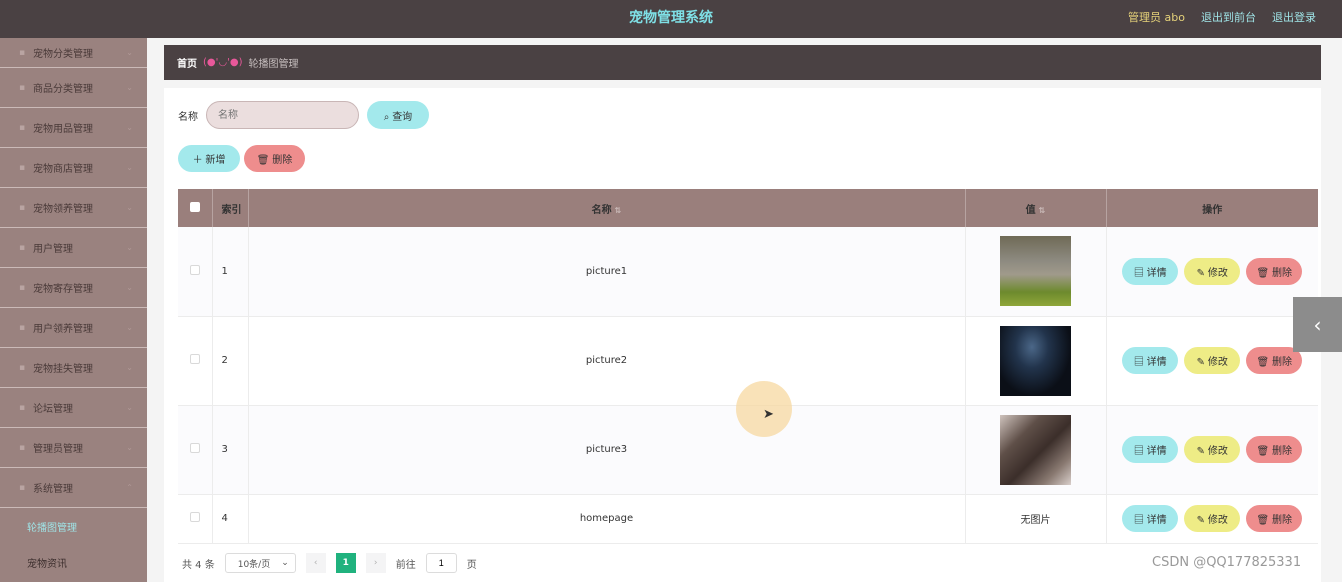 This screenshot has height=582, width=1342. Describe the element at coordinates (1036, 519) in the screenshot. I see `row-value: 无图片` at that location.